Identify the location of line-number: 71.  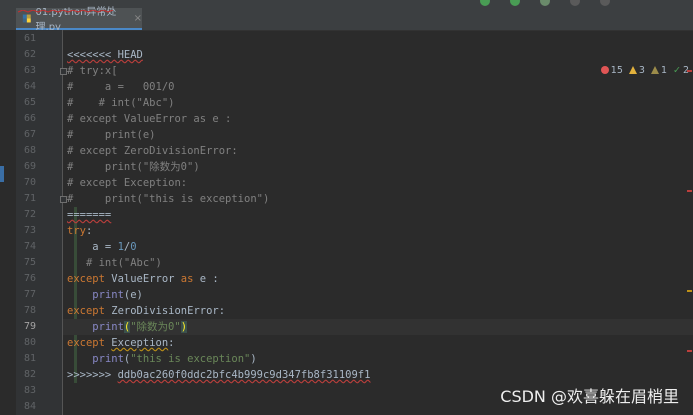
(29, 198).